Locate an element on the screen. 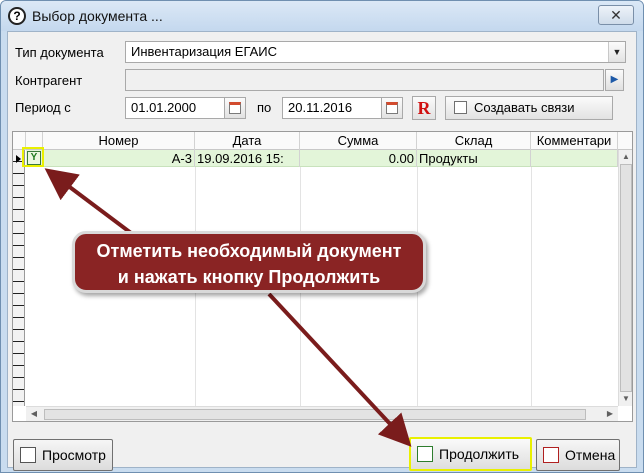 The height and width of the screenshot is (473, 644). magnifier-icon is located at coordinates (28, 455).